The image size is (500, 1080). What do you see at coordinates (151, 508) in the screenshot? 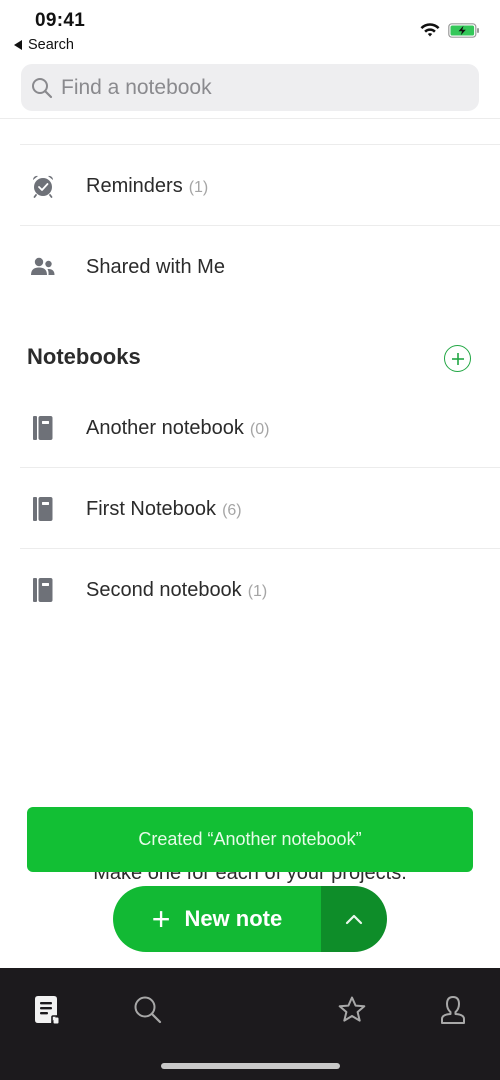
I see `notebook-name: First Notebook` at bounding box center [151, 508].